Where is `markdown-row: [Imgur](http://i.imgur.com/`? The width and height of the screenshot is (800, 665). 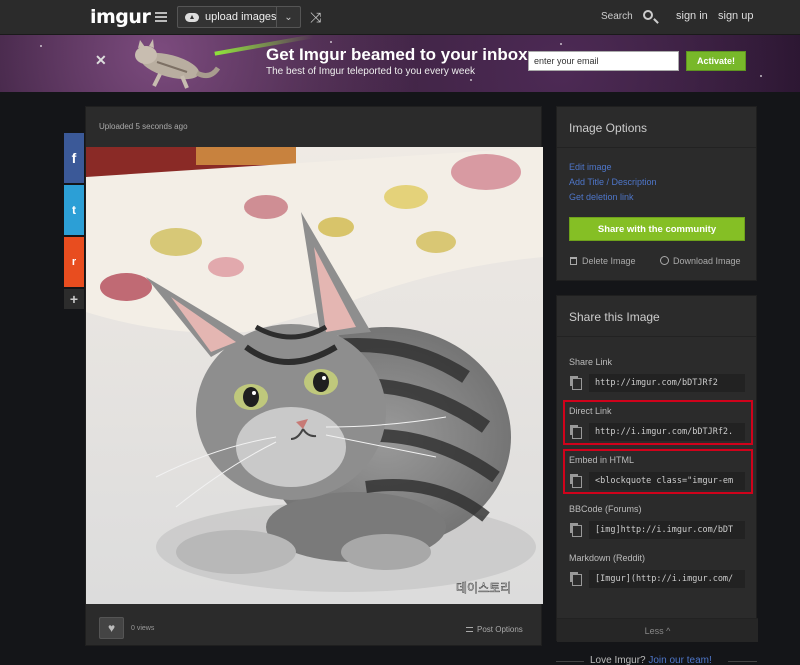
markdown-row: [Imgur](http://i.imgur.com/ is located at coordinates (658, 579).